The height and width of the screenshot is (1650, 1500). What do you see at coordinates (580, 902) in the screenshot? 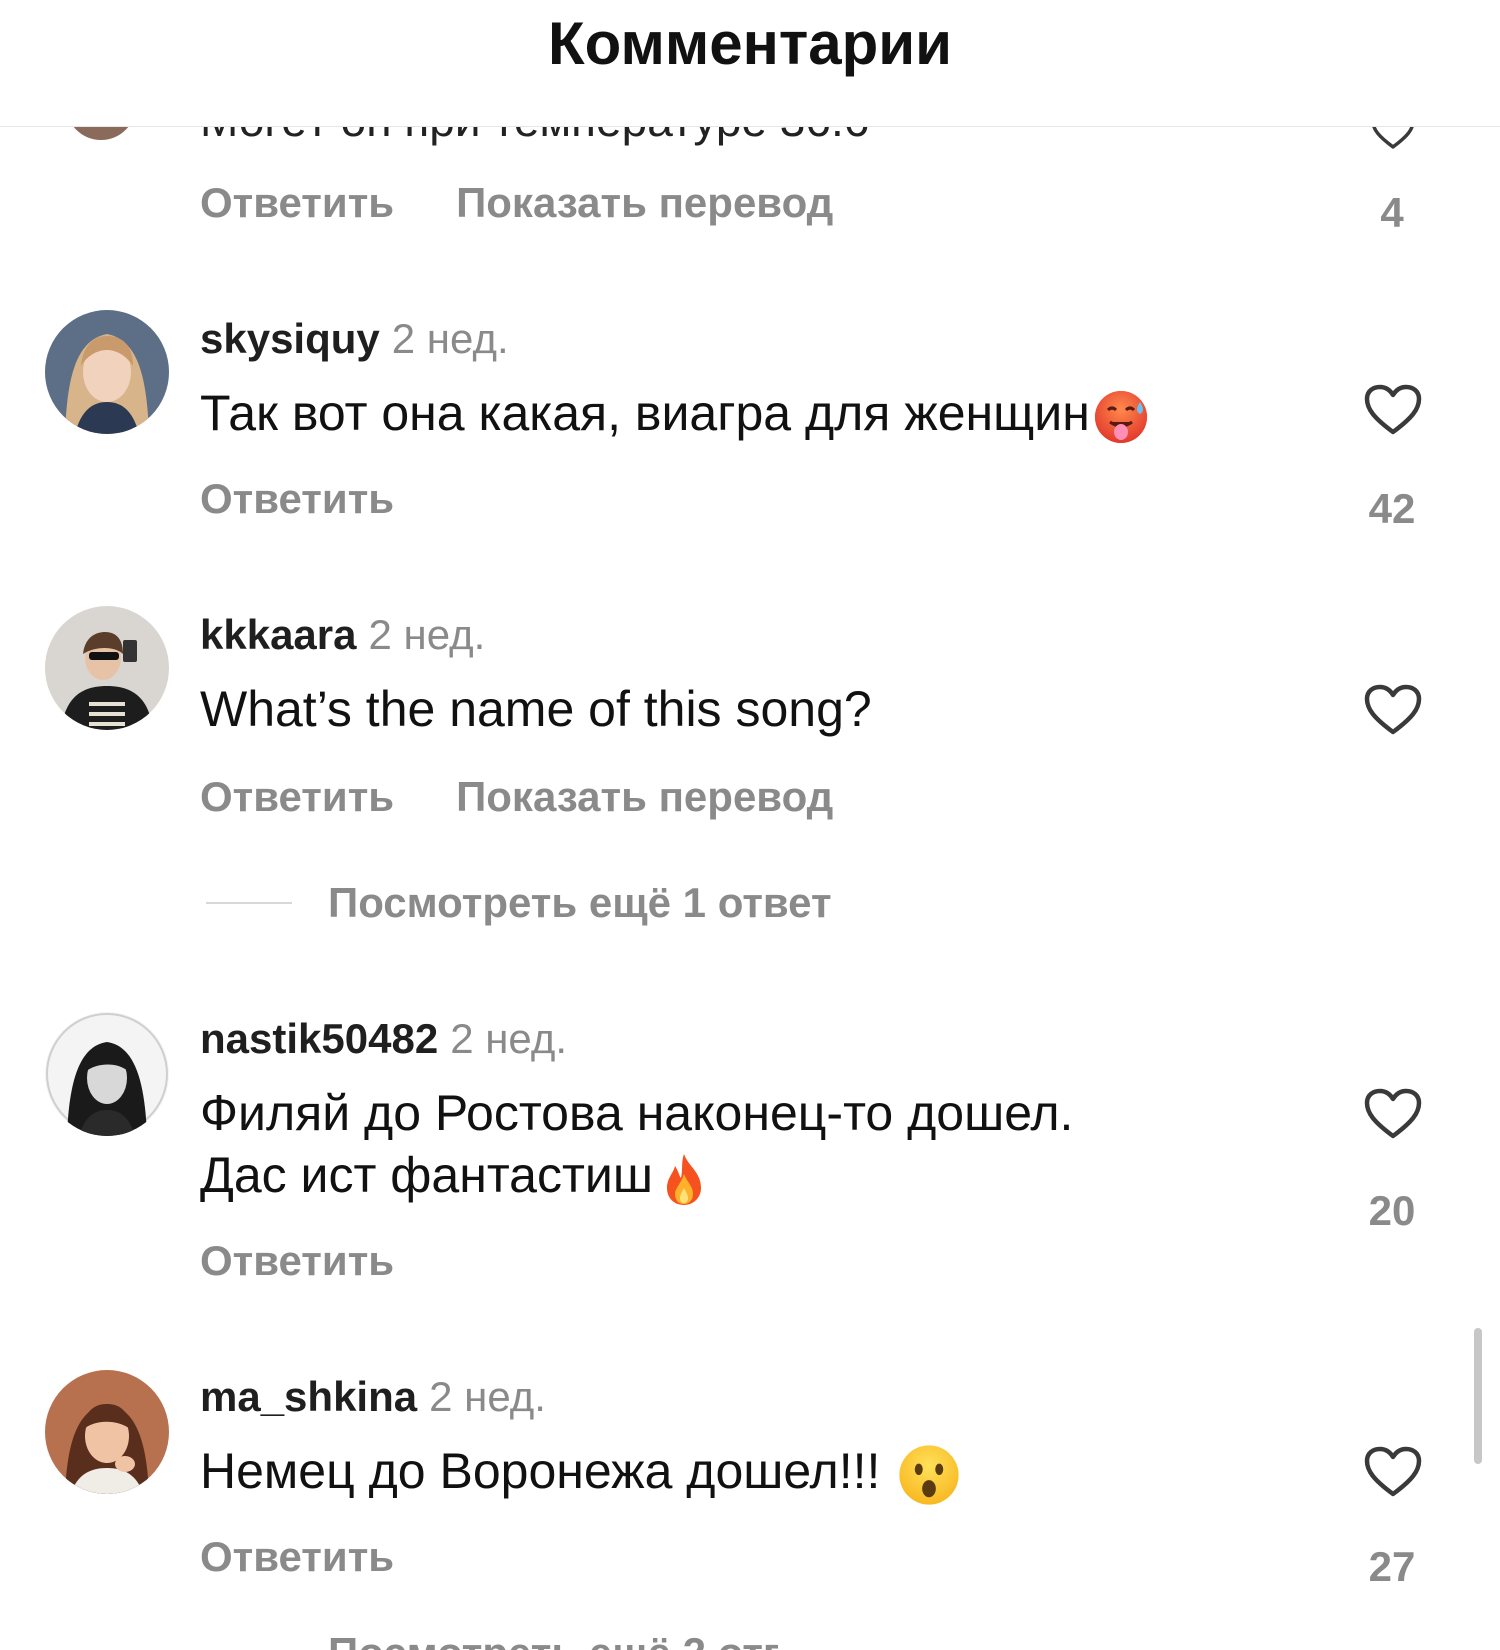
I see `view-more-label: Посмотреть ещё 1 ответ` at bounding box center [580, 902].